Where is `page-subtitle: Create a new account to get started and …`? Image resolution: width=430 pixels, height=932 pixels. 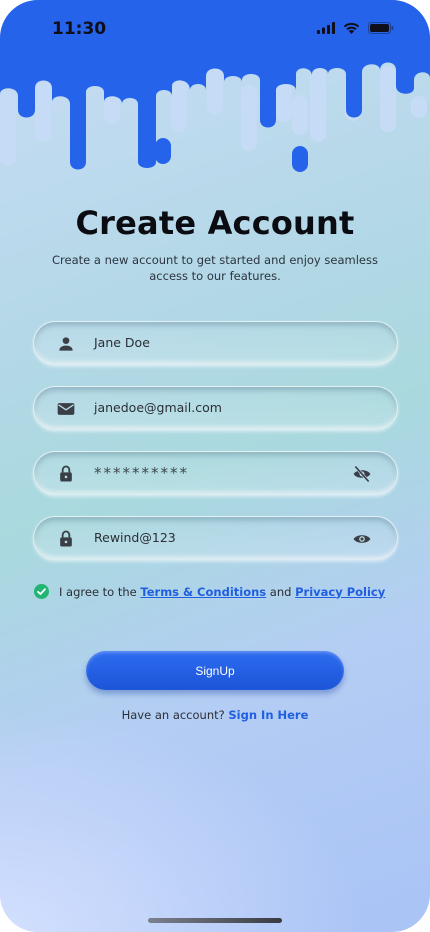 page-subtitle: Create a new account to get started and … is located at coordinates (215, 268).